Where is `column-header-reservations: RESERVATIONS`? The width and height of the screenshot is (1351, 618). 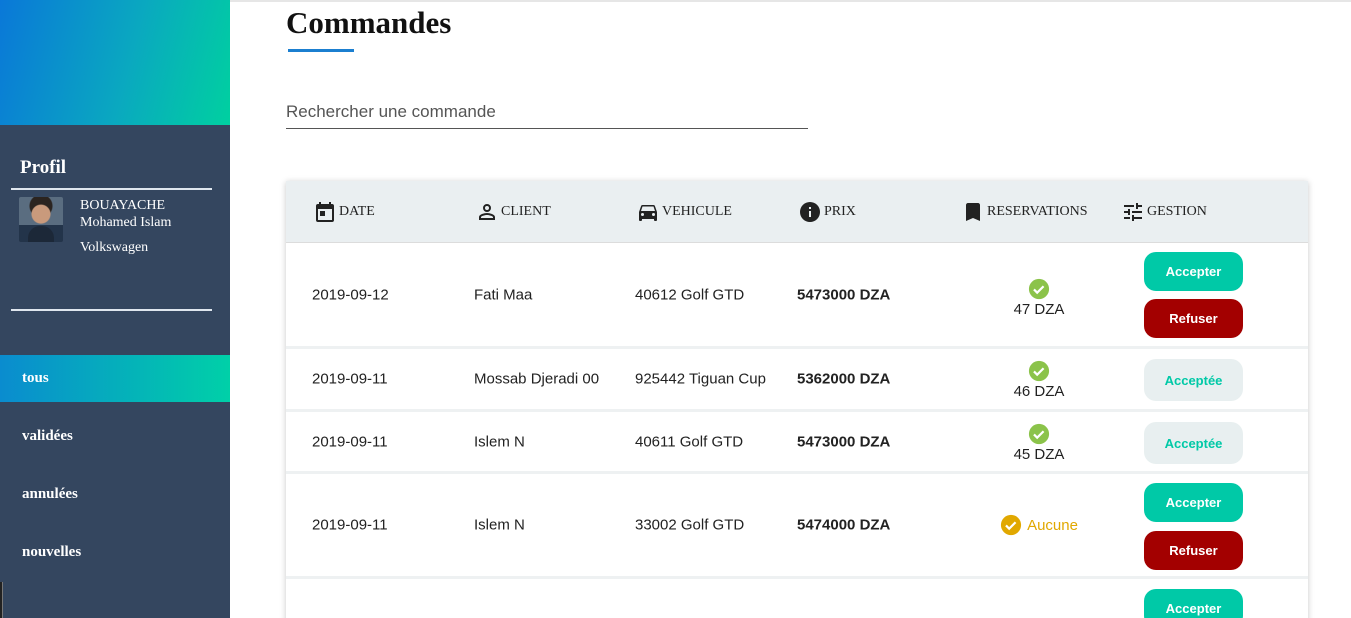
column-header-reservations: RESERVATIONS is located at coordinates (1024, 212).